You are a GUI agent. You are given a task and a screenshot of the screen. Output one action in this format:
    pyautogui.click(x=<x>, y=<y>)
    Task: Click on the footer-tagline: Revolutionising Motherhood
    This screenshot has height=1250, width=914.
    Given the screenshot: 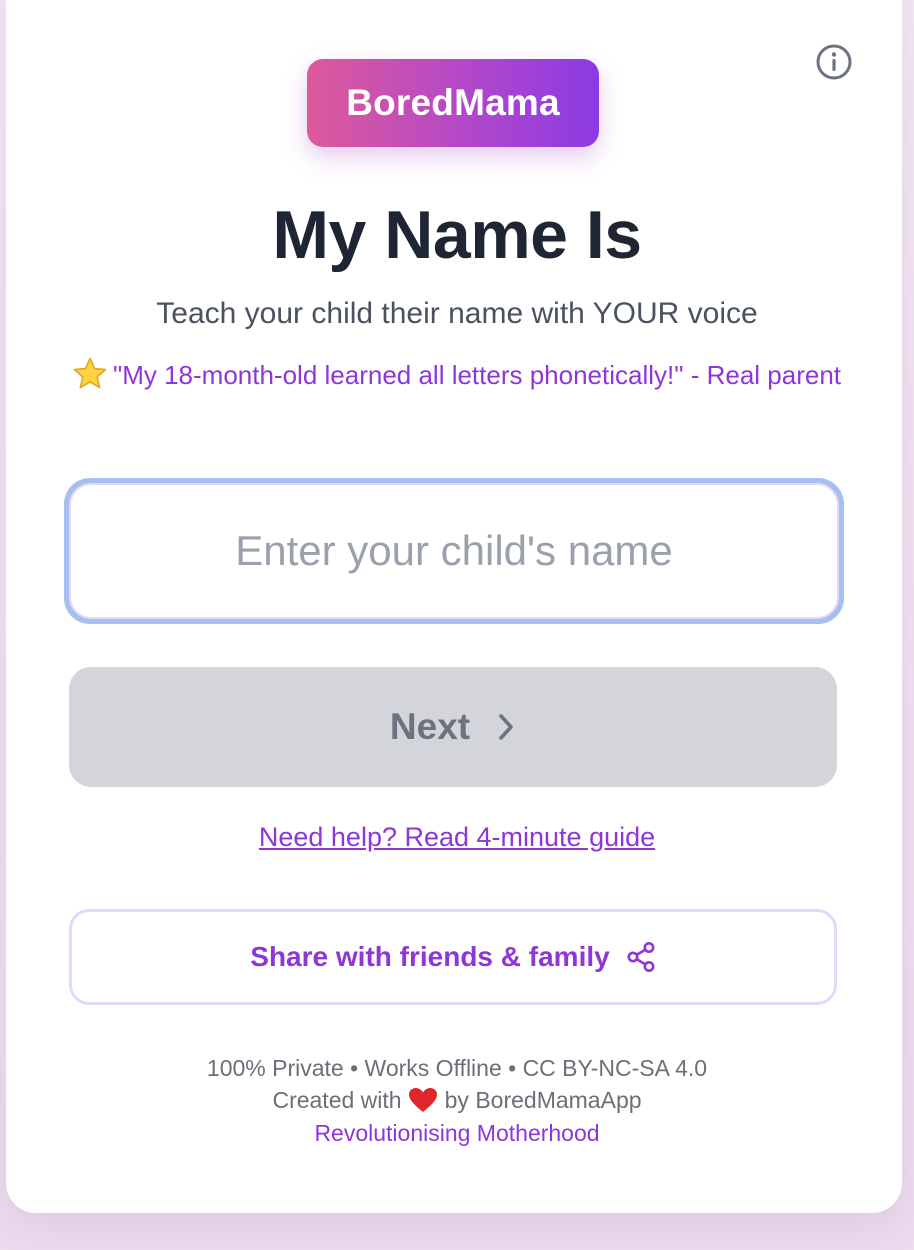 What is the action you would take?
    pyautogui.click(x=457, y=1133)
    